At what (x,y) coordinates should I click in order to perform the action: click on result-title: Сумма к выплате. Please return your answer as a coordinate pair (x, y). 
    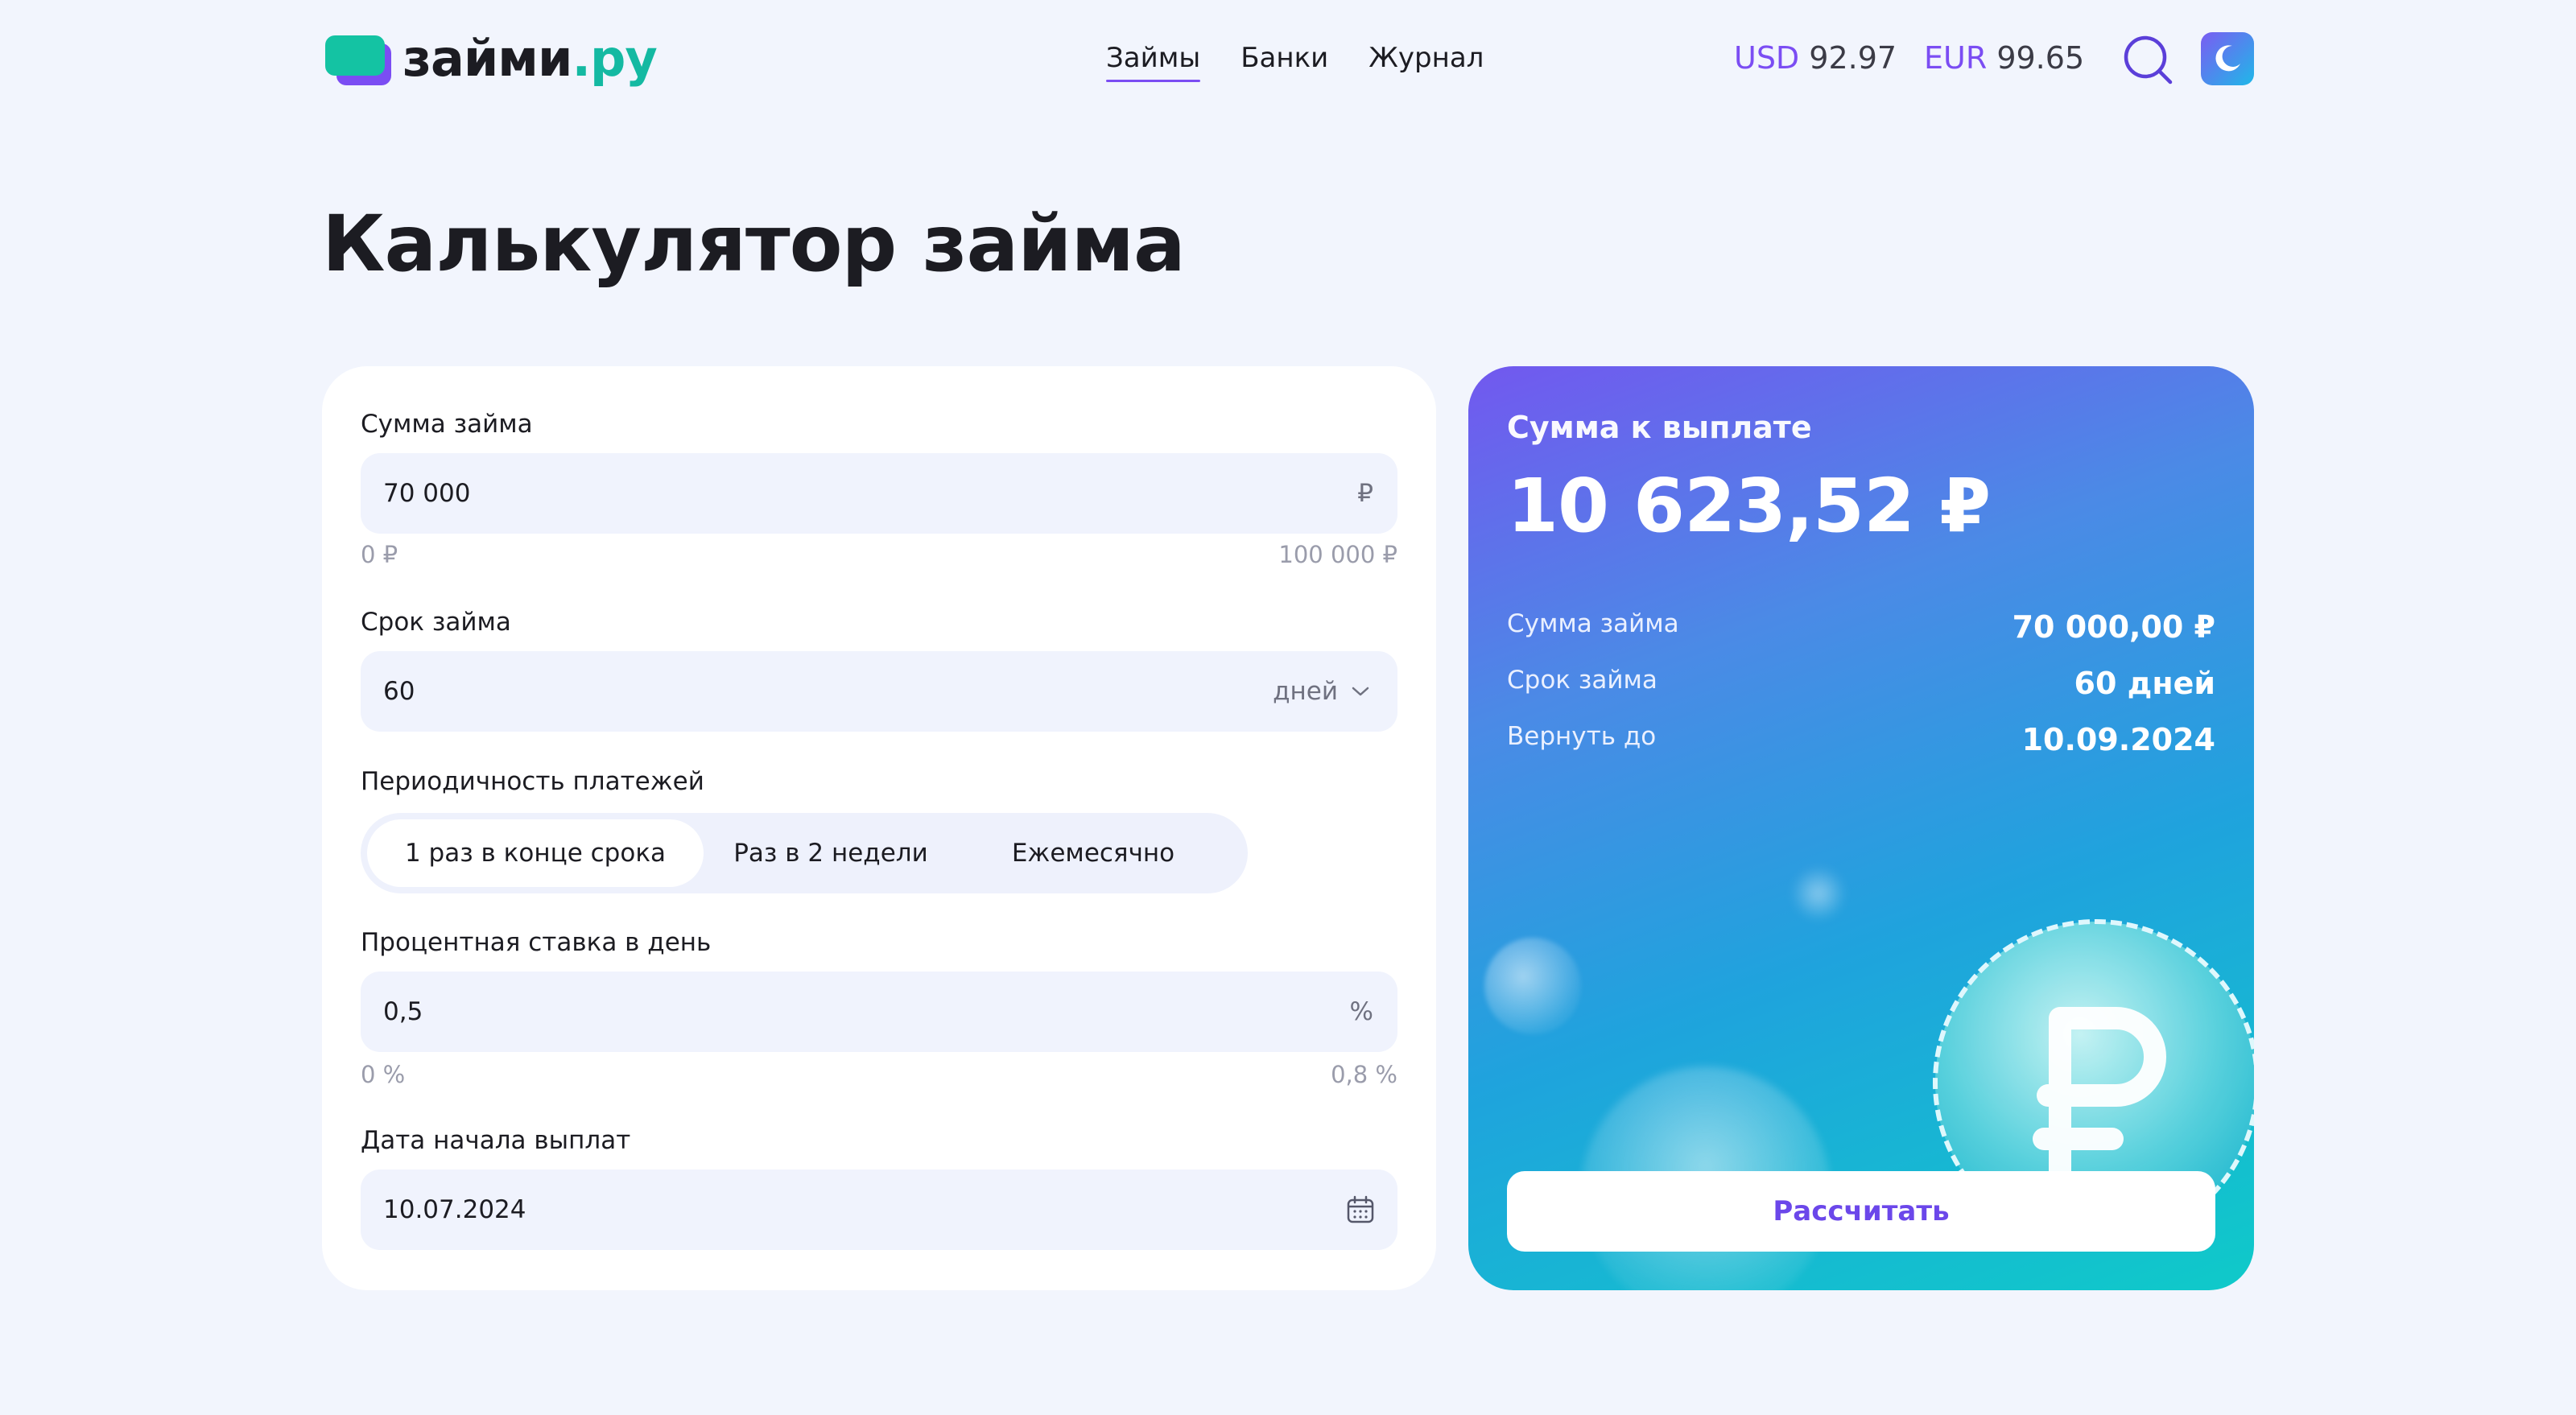
    Looking at the image, I should click on (1659, 428).